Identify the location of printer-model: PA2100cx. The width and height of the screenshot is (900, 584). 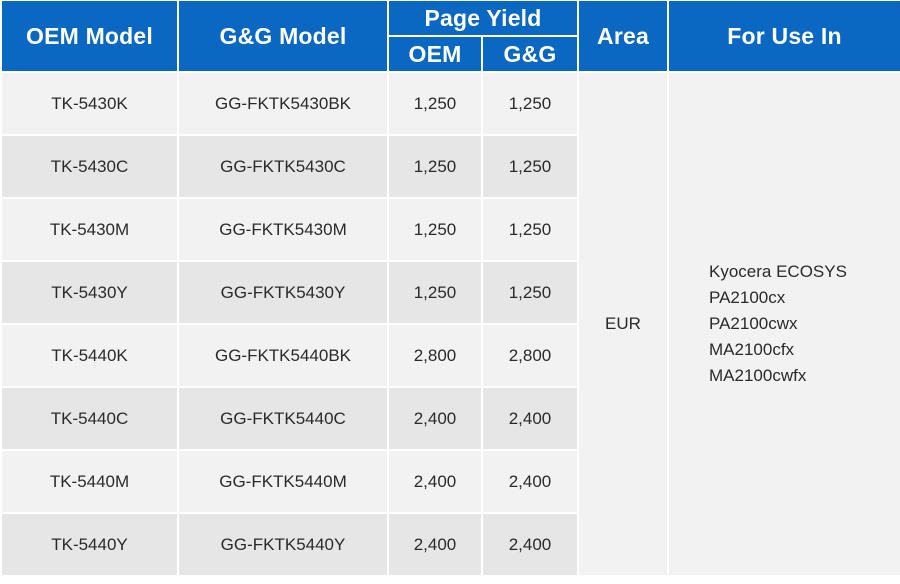
(747, 297).